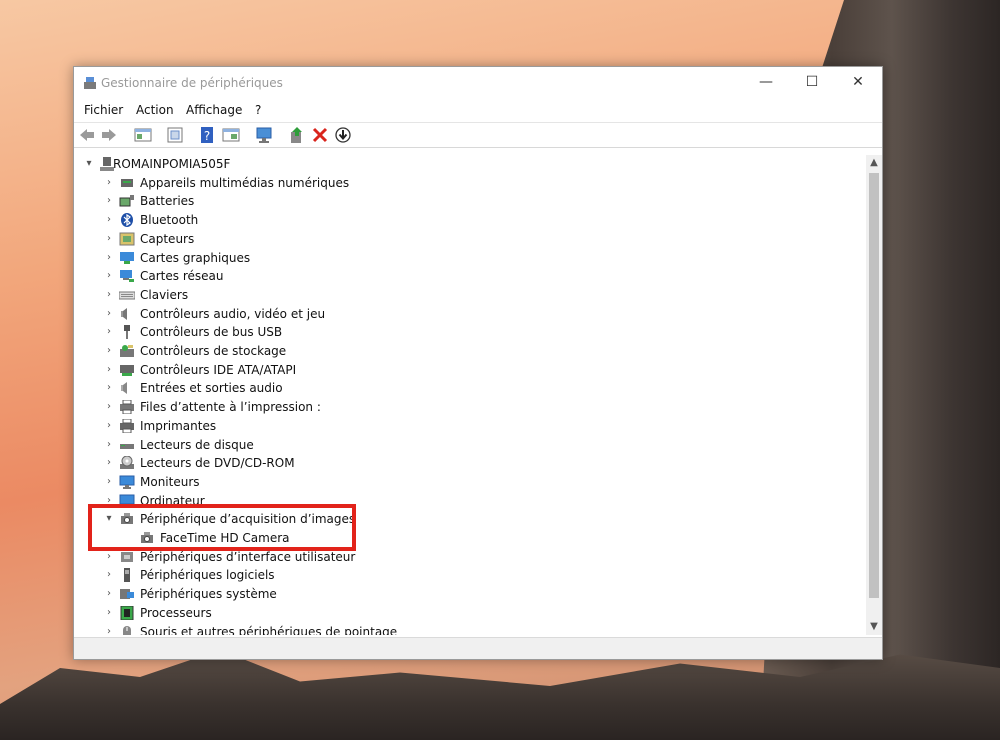 The image size is (1000, 740). I want to click on tree-item-files-attente-impression: › Files d’attente à l’impression :, so click(303, 407).